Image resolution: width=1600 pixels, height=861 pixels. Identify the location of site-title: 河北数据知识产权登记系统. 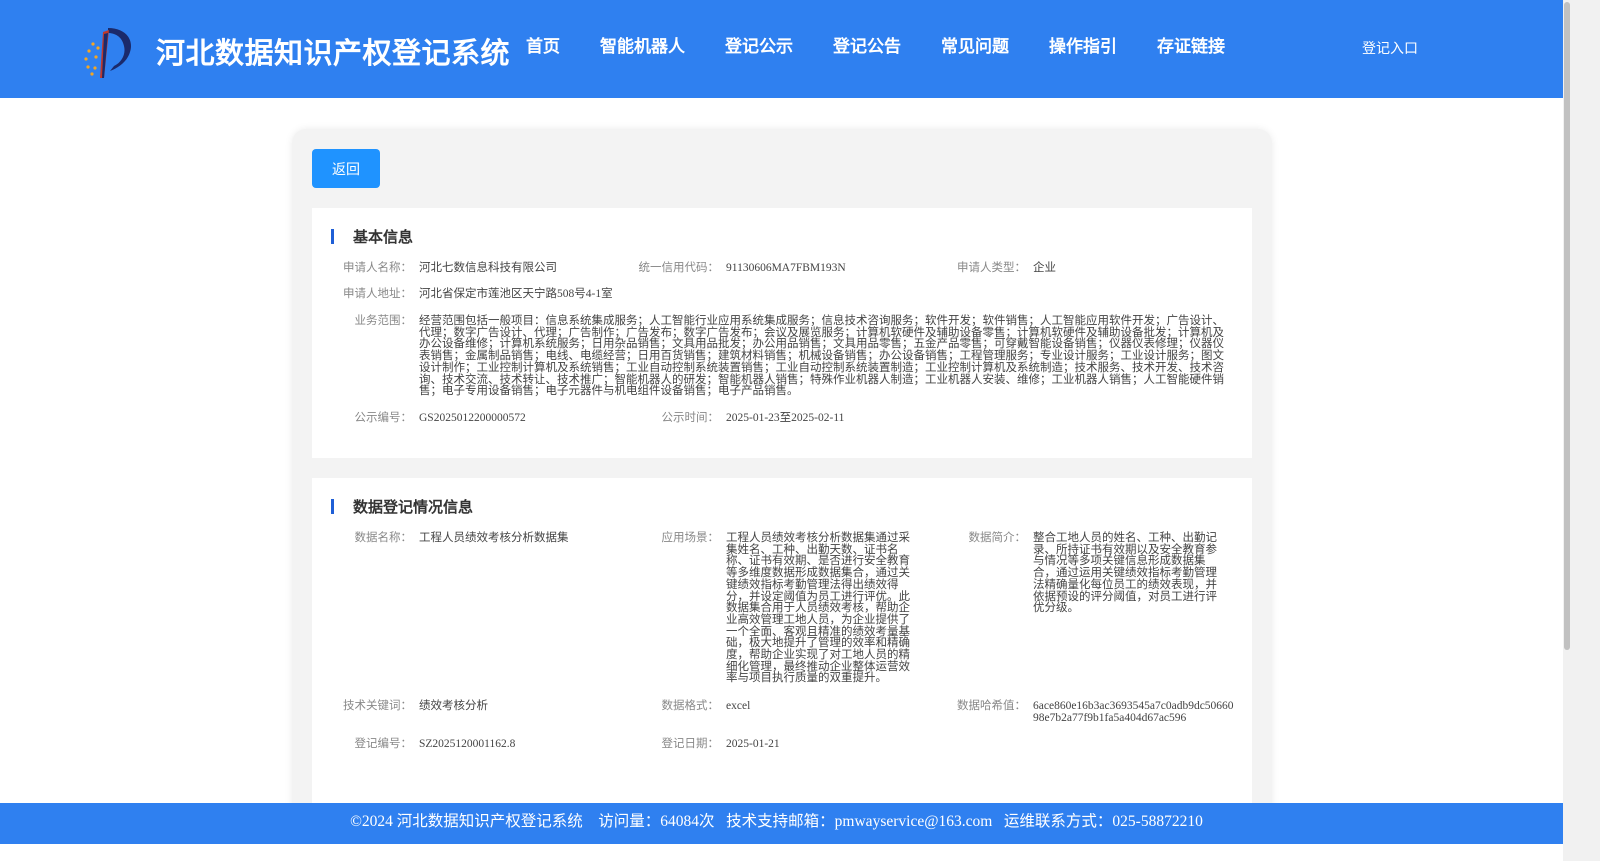
(333, 53).